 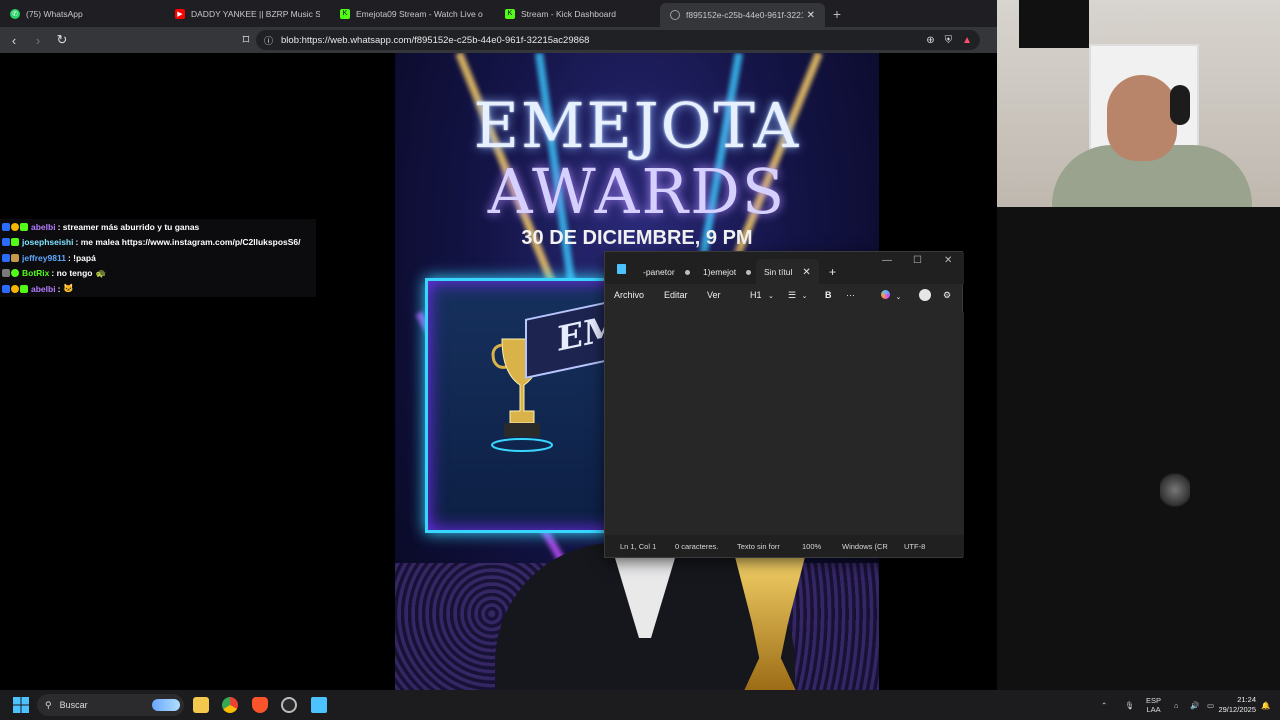 I want to click on notepad-menu-bar: Archivo Editar Ver H1 ⌄ ☰ ⌄ B ··· ⌄ ⚙, so click(x=784, y=298).